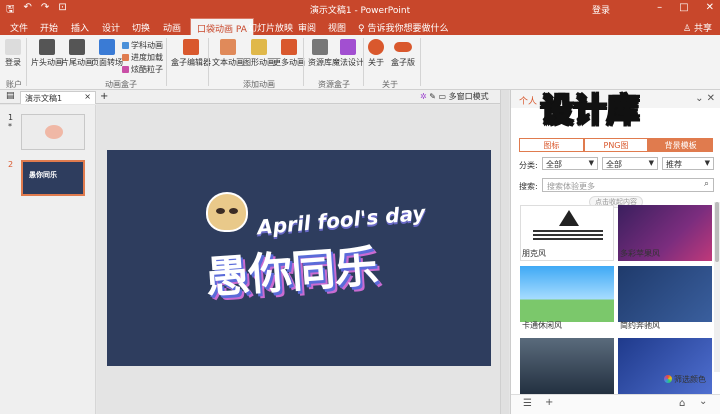  I want to click on title-bar: 🖫 ↶ ↷ ⊡ 演示文稿1 - PowerPoint 登录 – □ ✕, so click(360, 9).